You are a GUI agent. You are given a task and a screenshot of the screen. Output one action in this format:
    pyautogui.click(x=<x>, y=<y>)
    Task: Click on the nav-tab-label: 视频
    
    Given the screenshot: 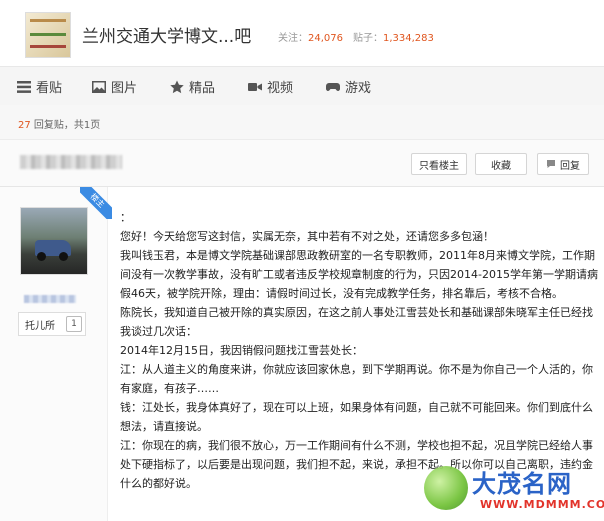 What is the action you would take?
    pyautogui.click(x=280, y=88)
    